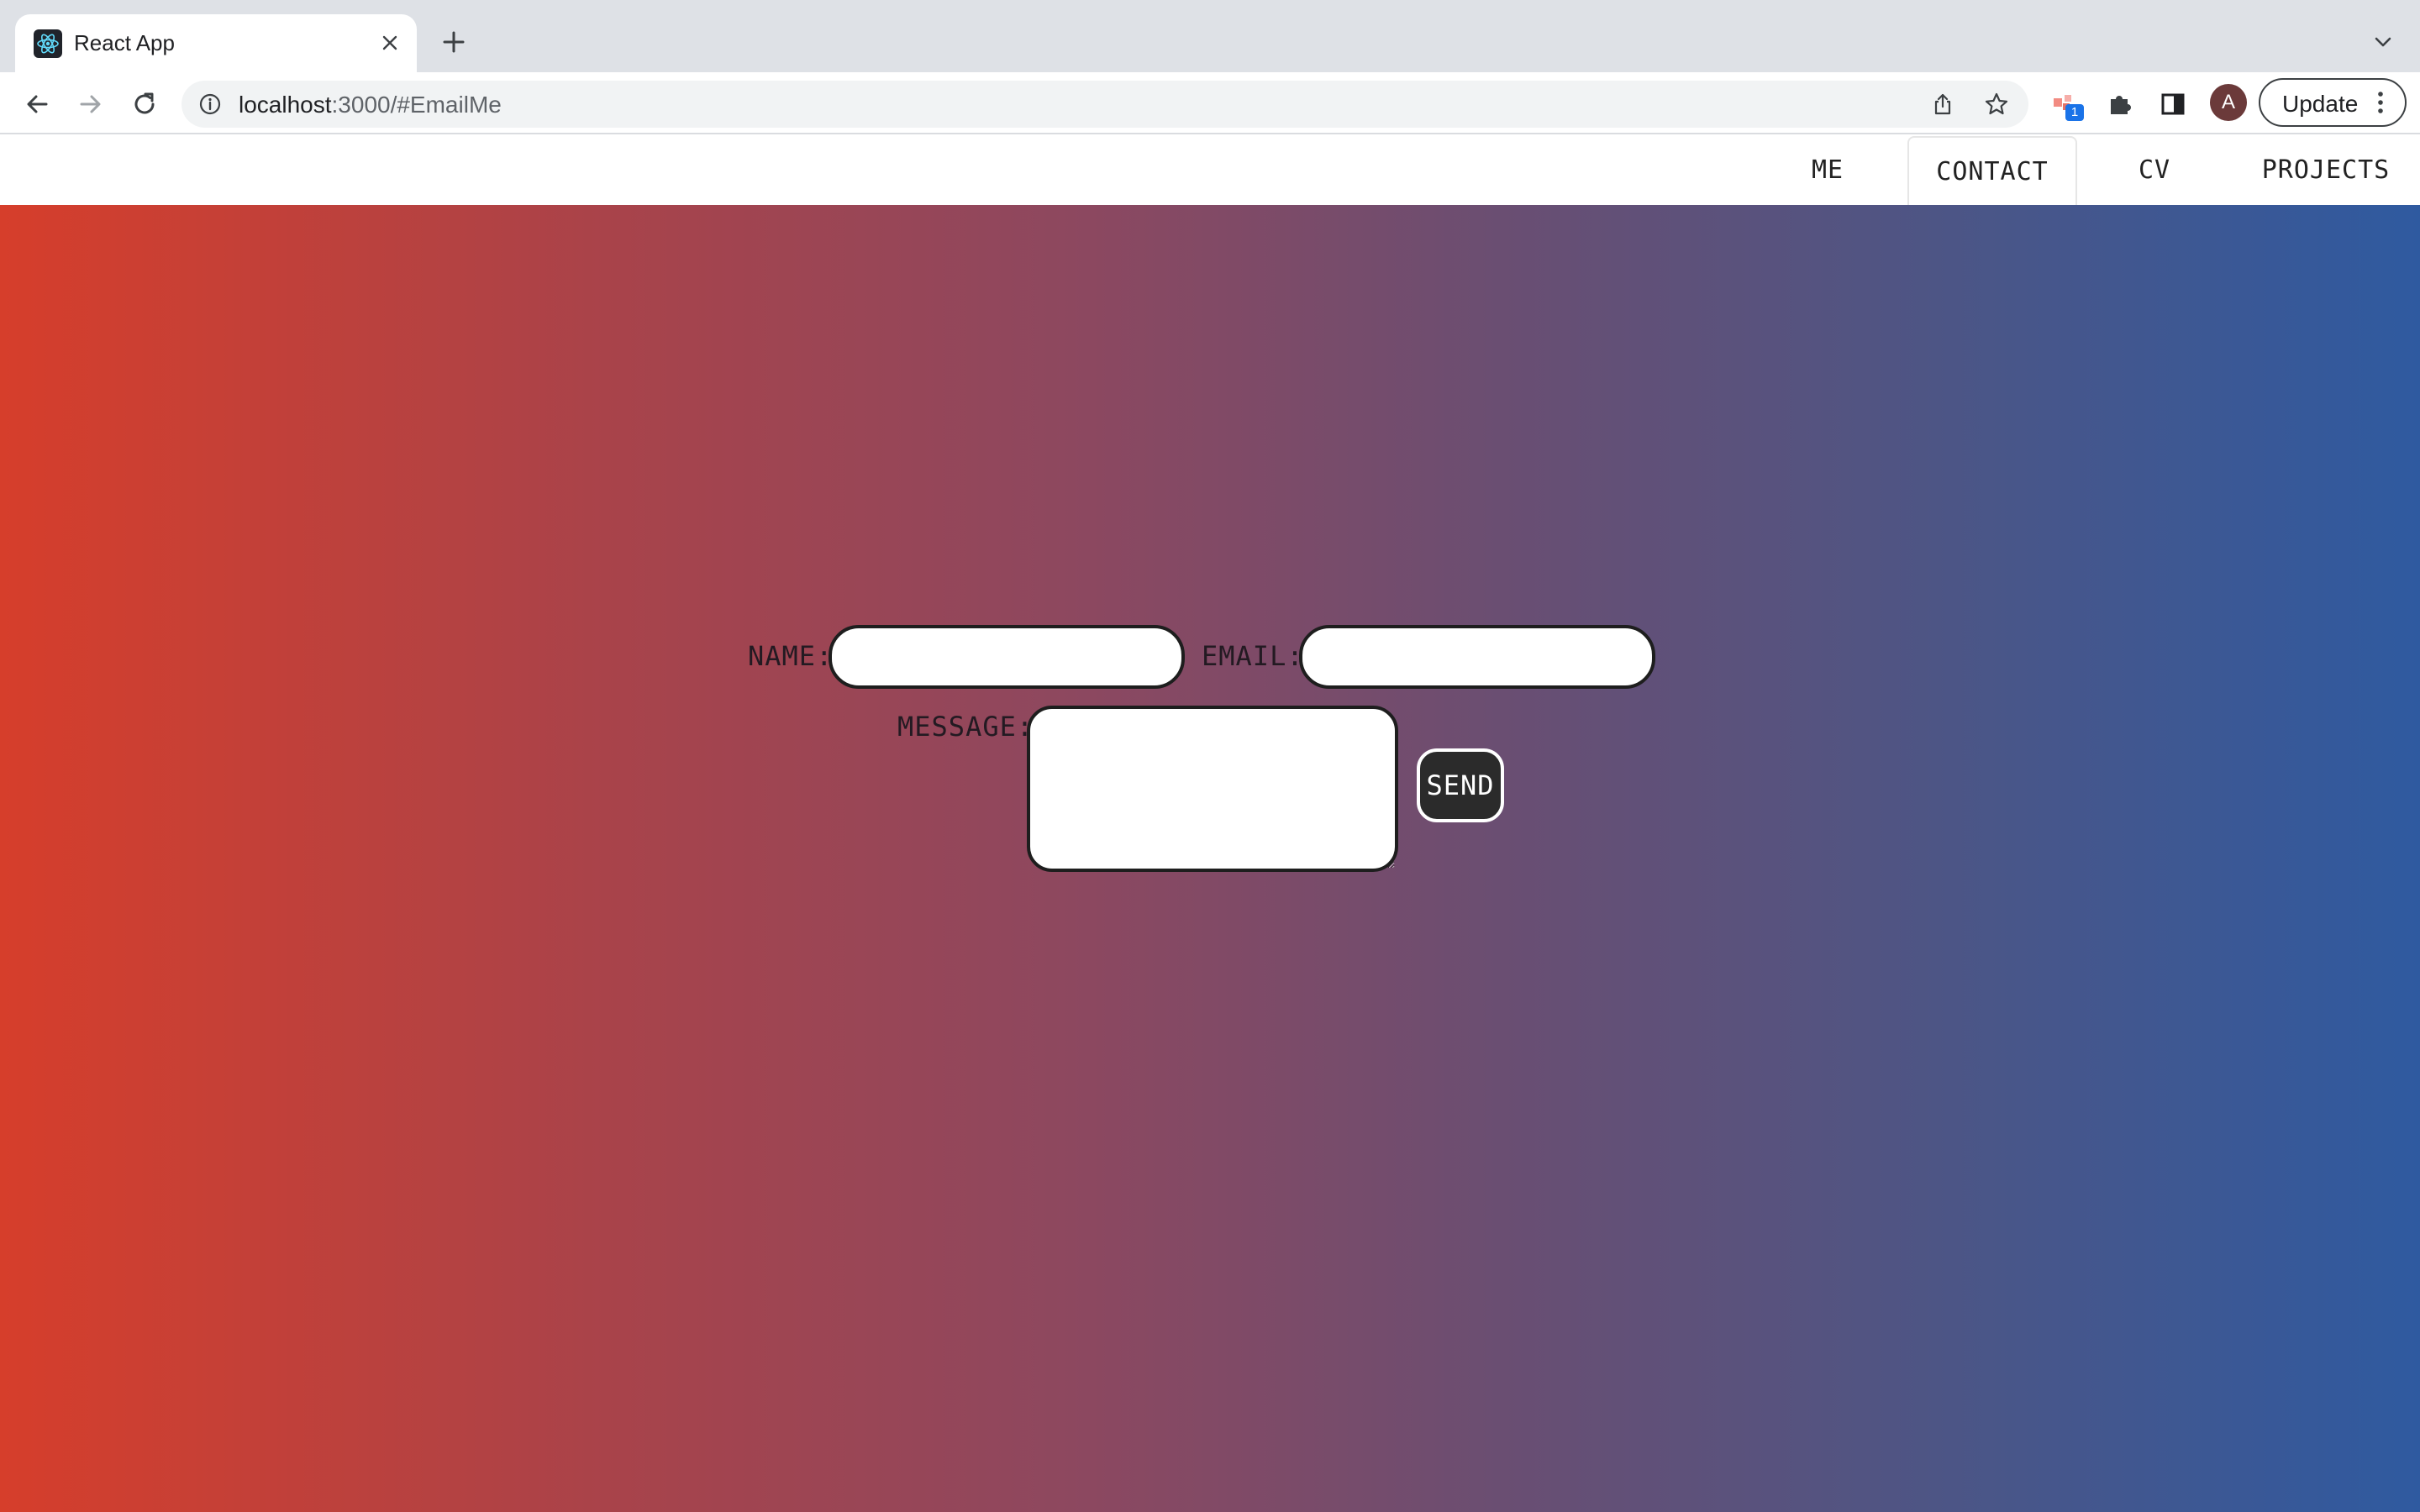 The width and height of the screenshot is (2420, 1512). Describe the element at coordinates (2381, 102) in the screenshot. I see `more-vertical-icon` at that location.